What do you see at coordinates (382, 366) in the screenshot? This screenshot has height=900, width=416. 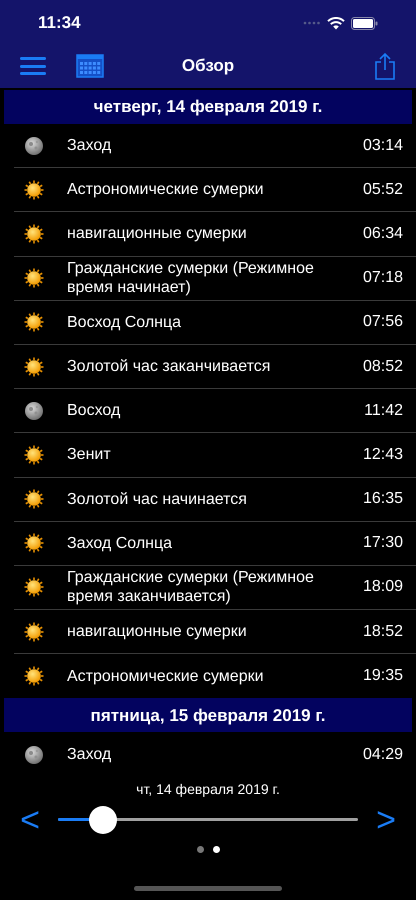 I see `event-time: 08:52` at bounding box center [382, 366].